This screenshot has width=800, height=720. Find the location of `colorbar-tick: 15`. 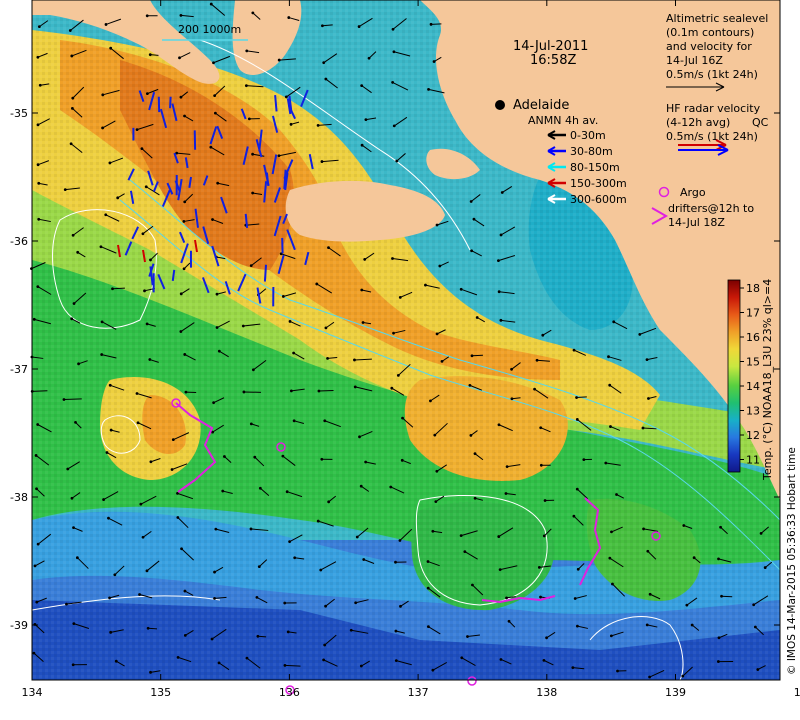

colorbar-tick: 15 is located at coordinates (753, 362).